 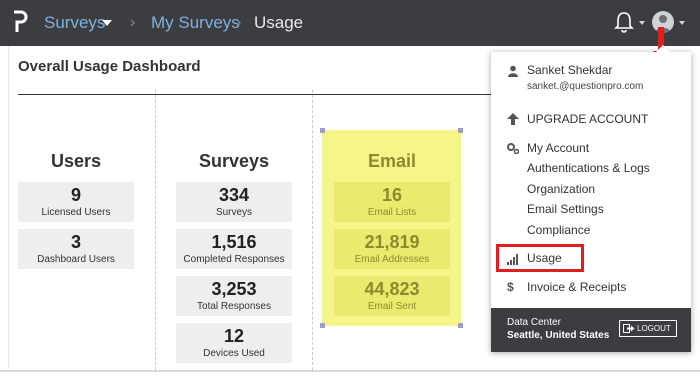 What do you see at coordinates (558, 148) in the screenshot?
I see `my-account-link: My Account` at bounding box center [558, 148].